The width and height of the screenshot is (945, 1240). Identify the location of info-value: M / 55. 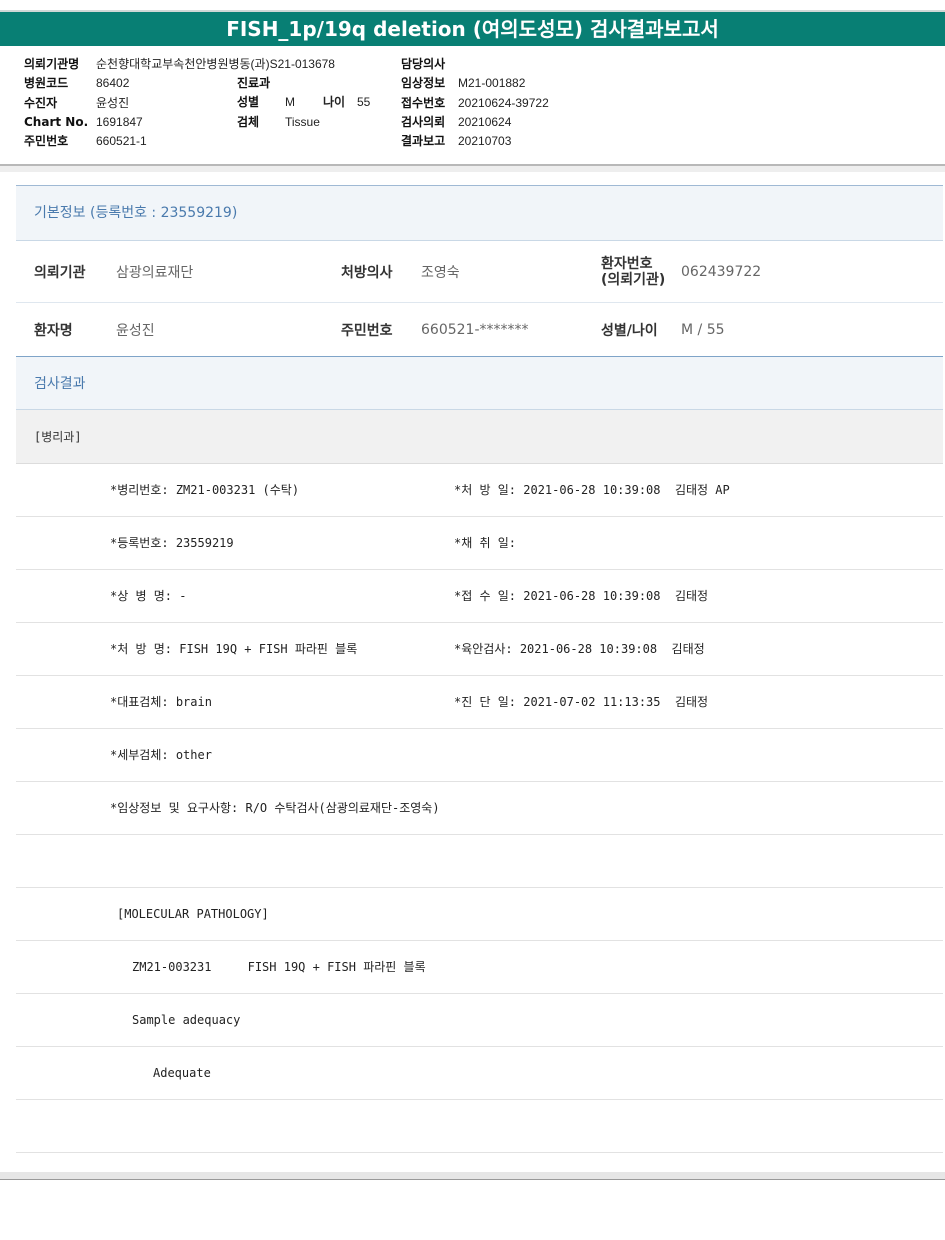
(703, 329).